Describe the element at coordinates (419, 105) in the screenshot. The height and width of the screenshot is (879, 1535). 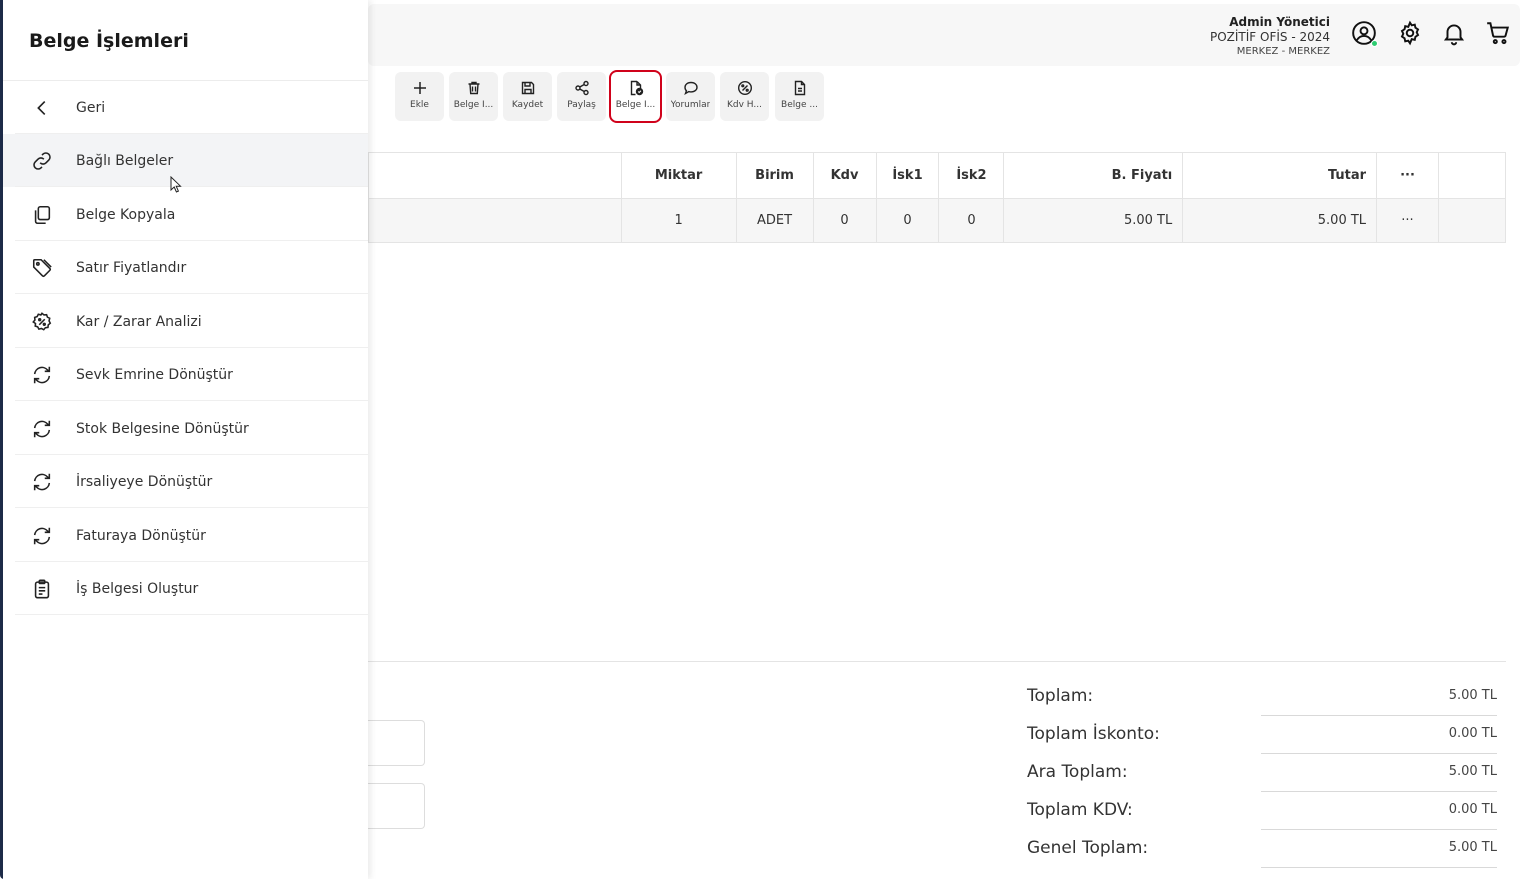
I see `toolbar-button-label: Ekle` at that location.